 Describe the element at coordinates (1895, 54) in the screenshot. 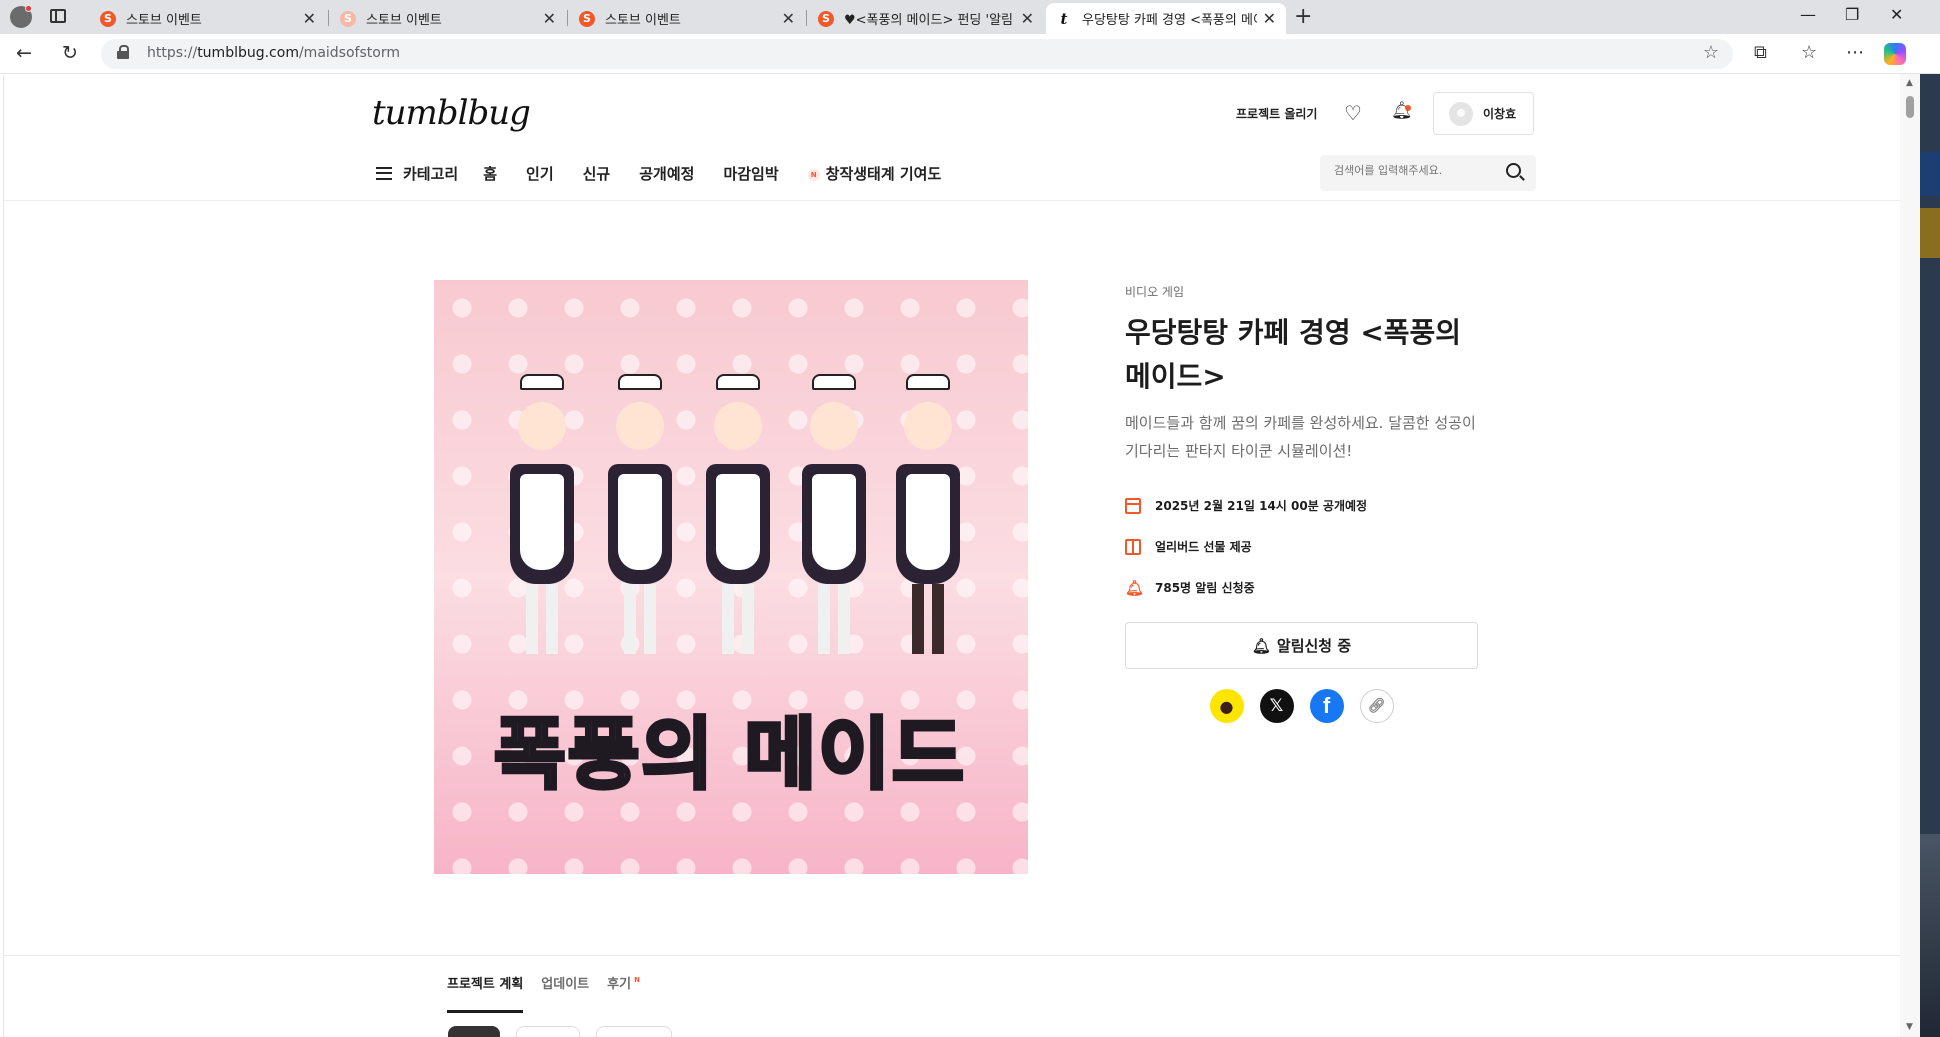

I see `copilot-icon` at that location.